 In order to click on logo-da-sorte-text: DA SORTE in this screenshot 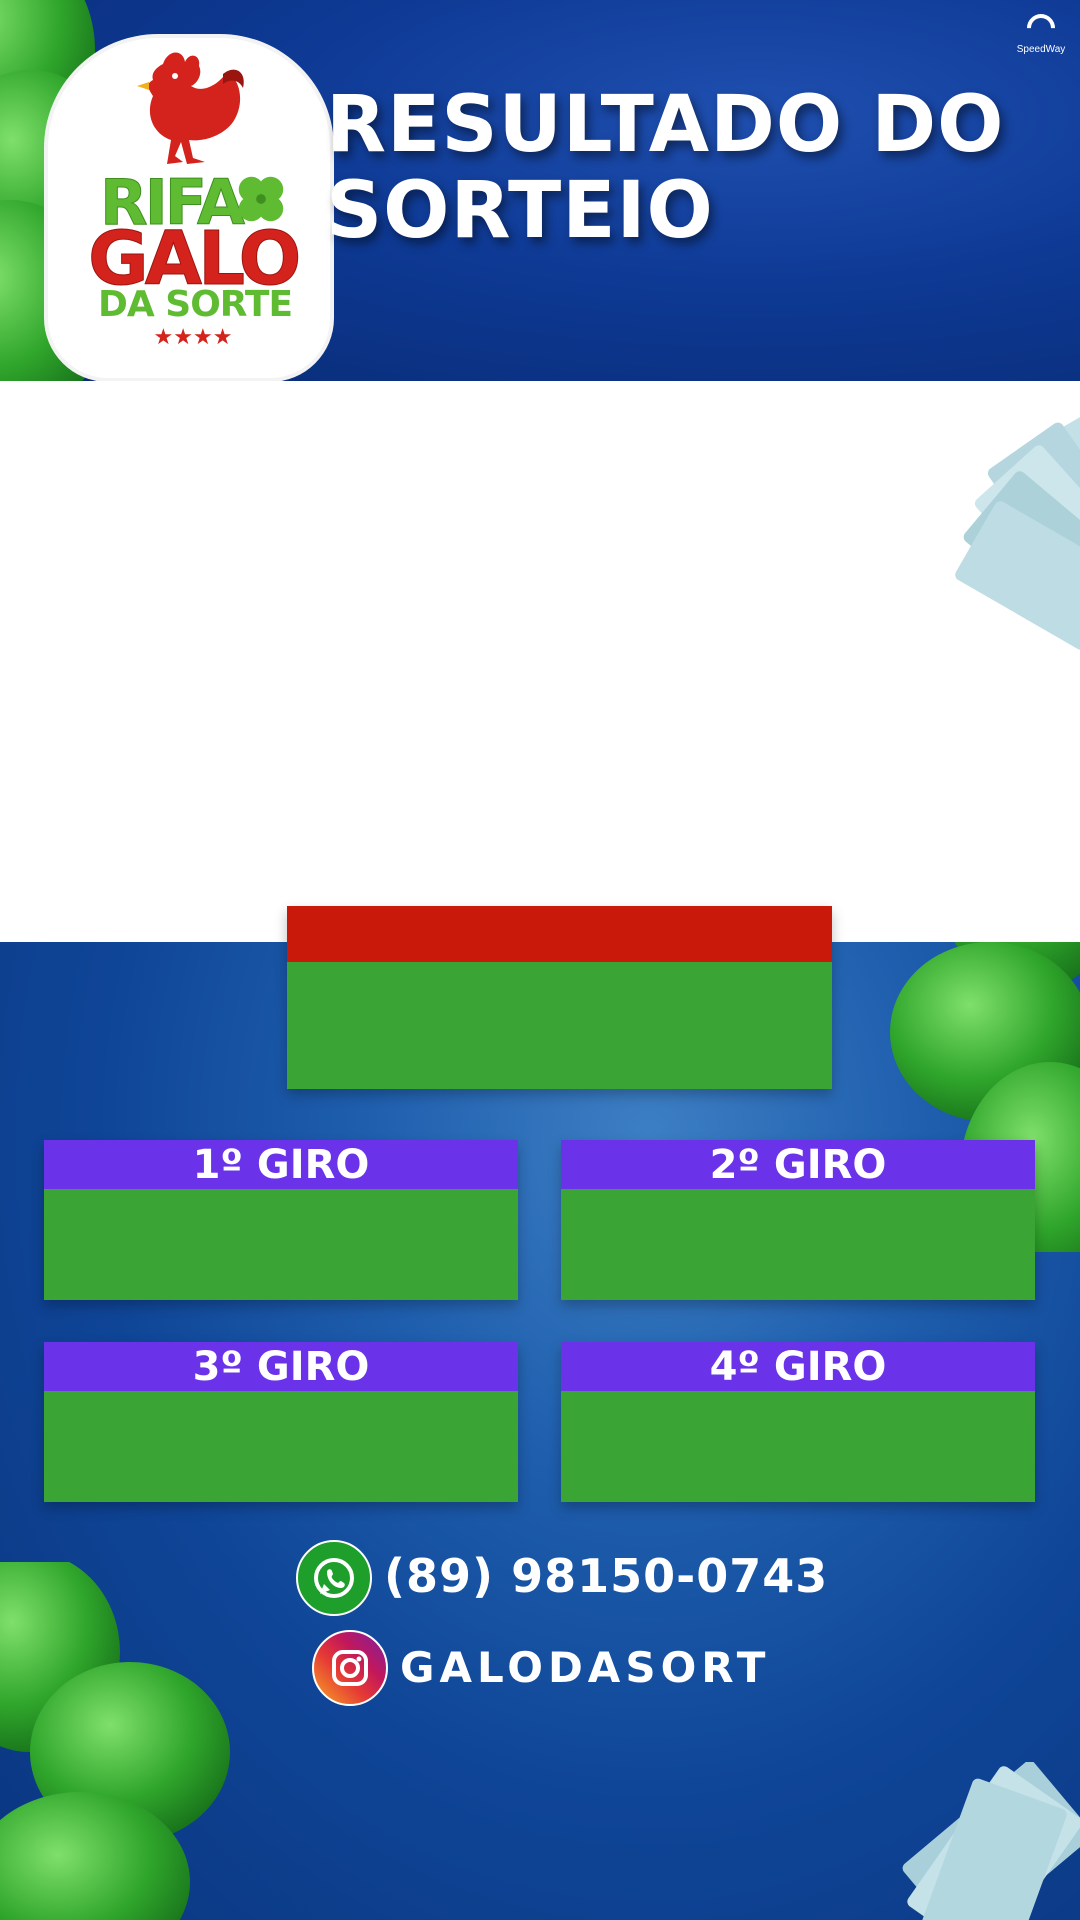, I will do `click(195, 304)`.